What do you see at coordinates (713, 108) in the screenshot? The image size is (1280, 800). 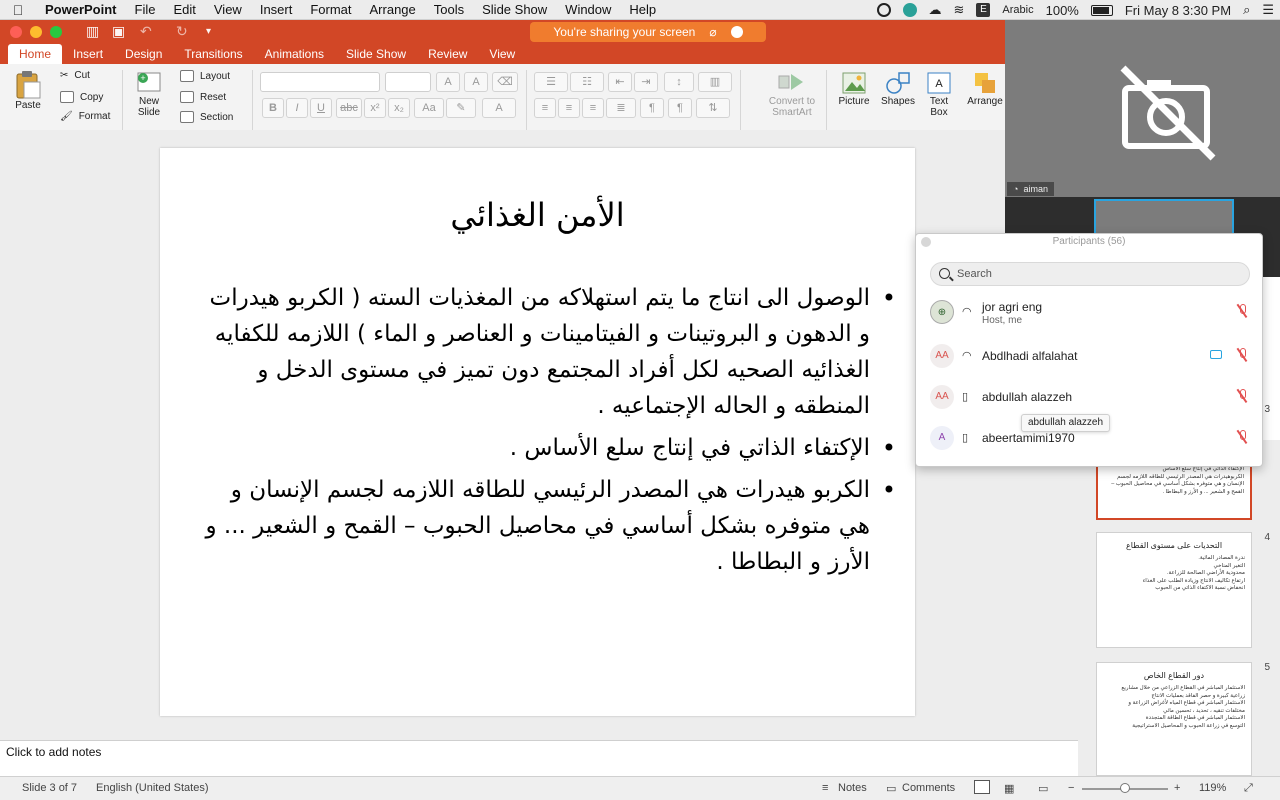 I see `text-direction-icon: ⇅` at bounding box center [713, 108].